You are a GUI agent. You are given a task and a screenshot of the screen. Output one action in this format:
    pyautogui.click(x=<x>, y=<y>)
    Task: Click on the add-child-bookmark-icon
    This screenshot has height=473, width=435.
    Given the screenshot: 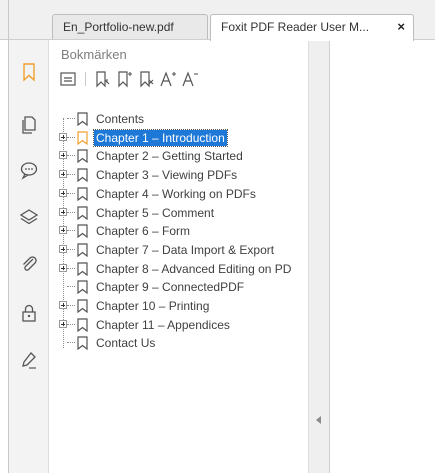 What is the action you would take?
    pyautogui.click(x=124, y=79)
    